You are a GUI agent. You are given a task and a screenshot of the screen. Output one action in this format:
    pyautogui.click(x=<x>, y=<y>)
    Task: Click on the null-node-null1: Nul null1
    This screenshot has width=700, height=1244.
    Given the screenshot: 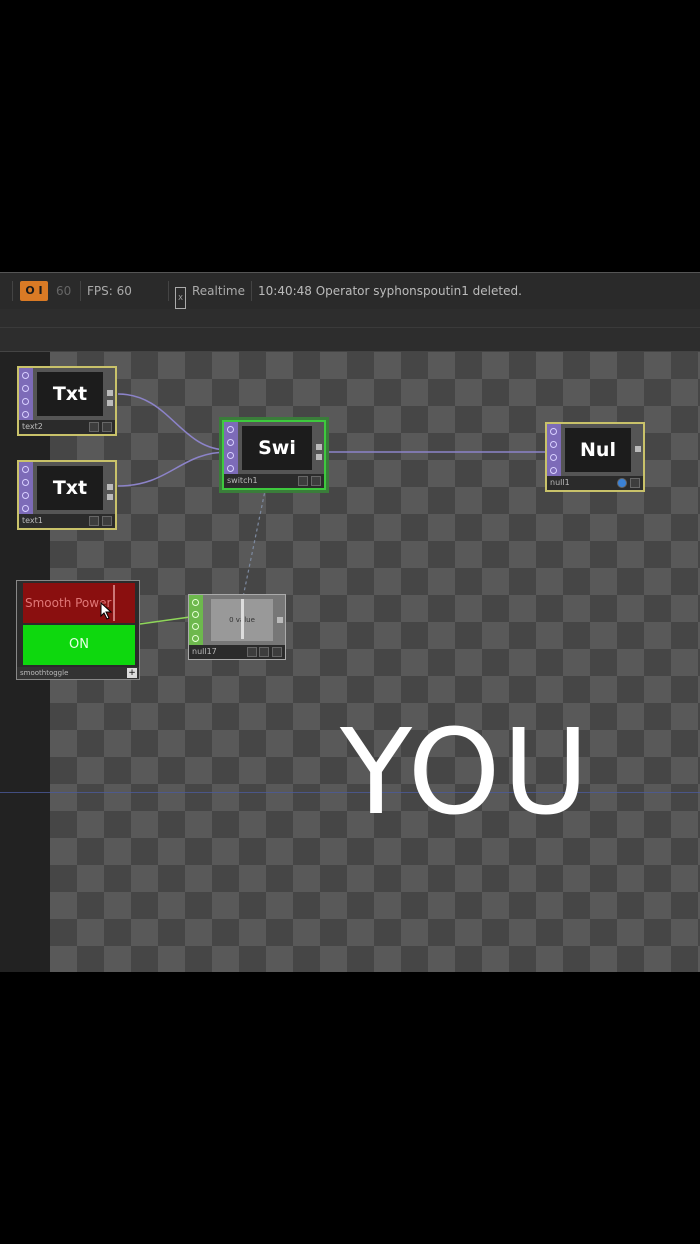 What is the action you would take?
    pyautogui.click(x=595, y=457)
    